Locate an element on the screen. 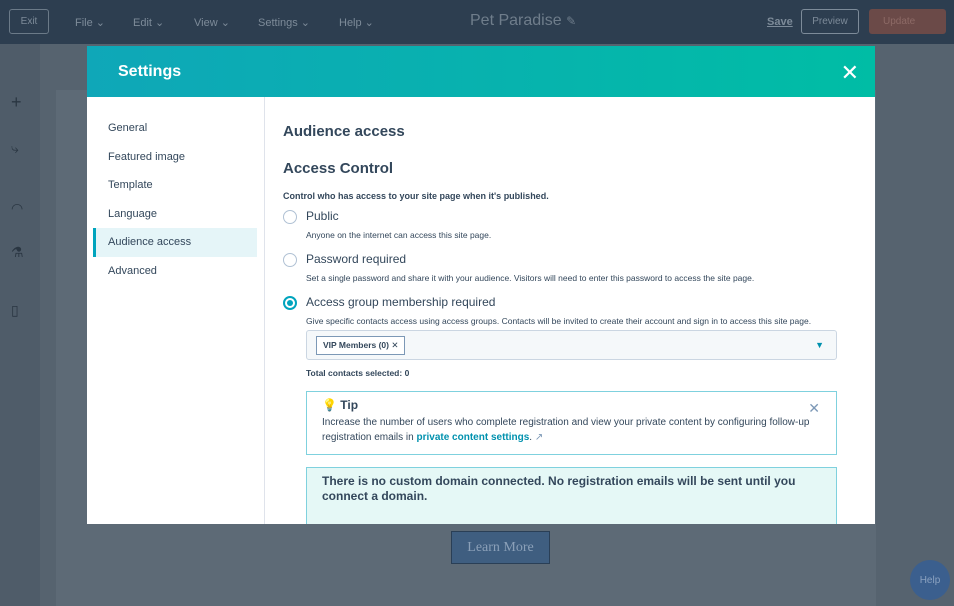  nav-template: Template is located at coordinates (175, 185).